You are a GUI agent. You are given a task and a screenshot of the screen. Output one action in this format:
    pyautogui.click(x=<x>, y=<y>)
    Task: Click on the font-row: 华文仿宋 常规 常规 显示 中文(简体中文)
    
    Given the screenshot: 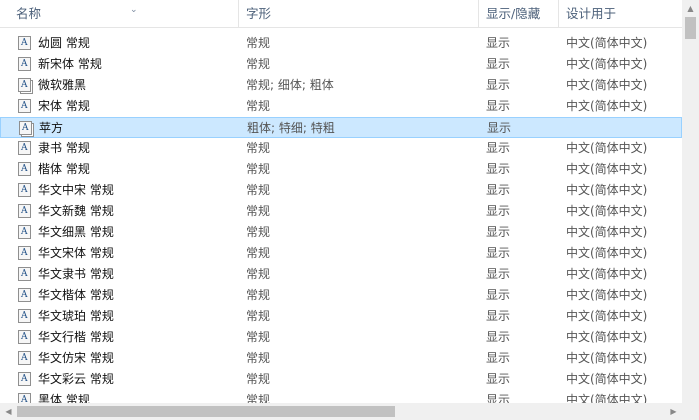 What is the action you would take?
    pyautogui.click(x=341, y=358)
    